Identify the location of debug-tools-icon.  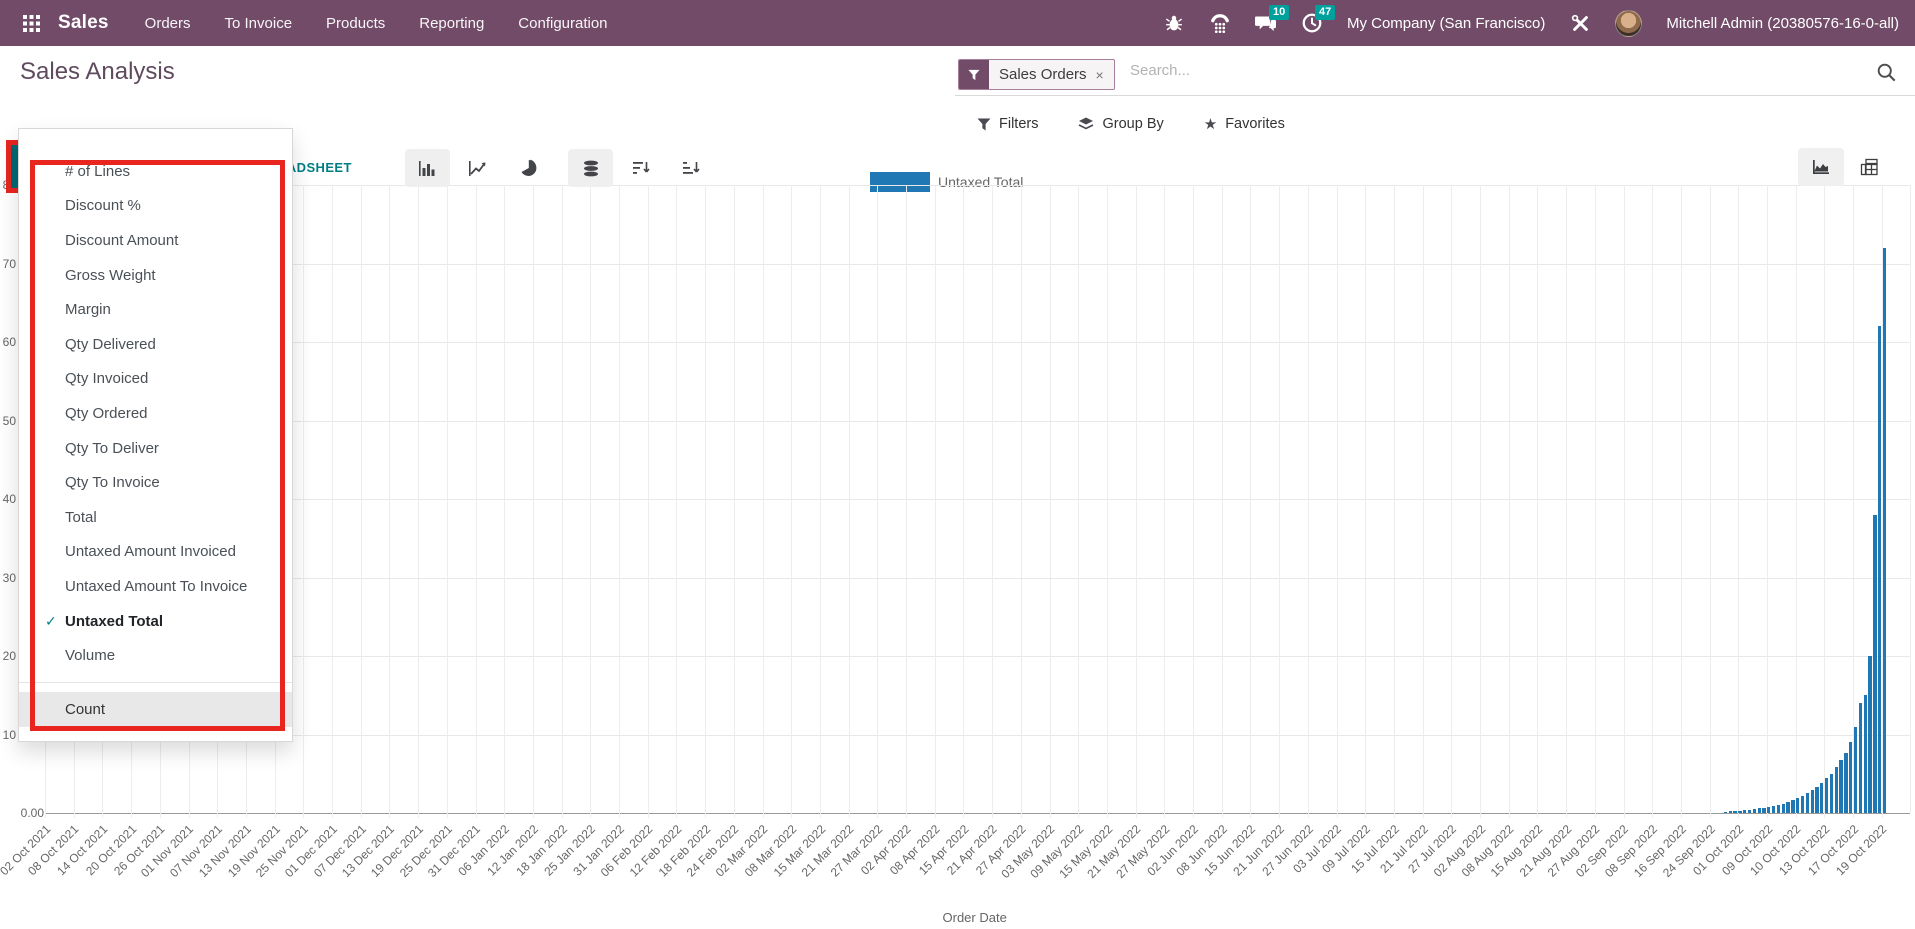
(1580, 23).